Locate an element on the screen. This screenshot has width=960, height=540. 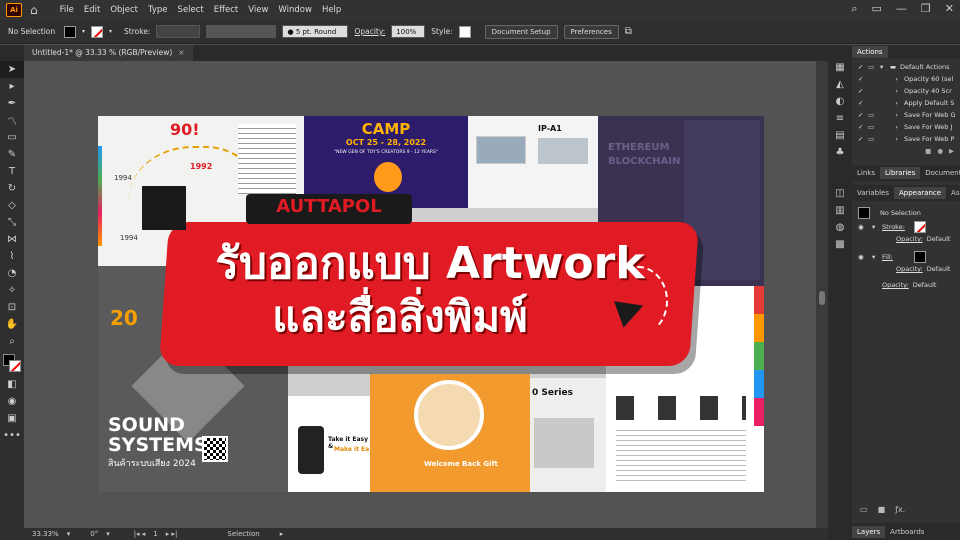
tab-document: Document is located at coordinates (940, 173).